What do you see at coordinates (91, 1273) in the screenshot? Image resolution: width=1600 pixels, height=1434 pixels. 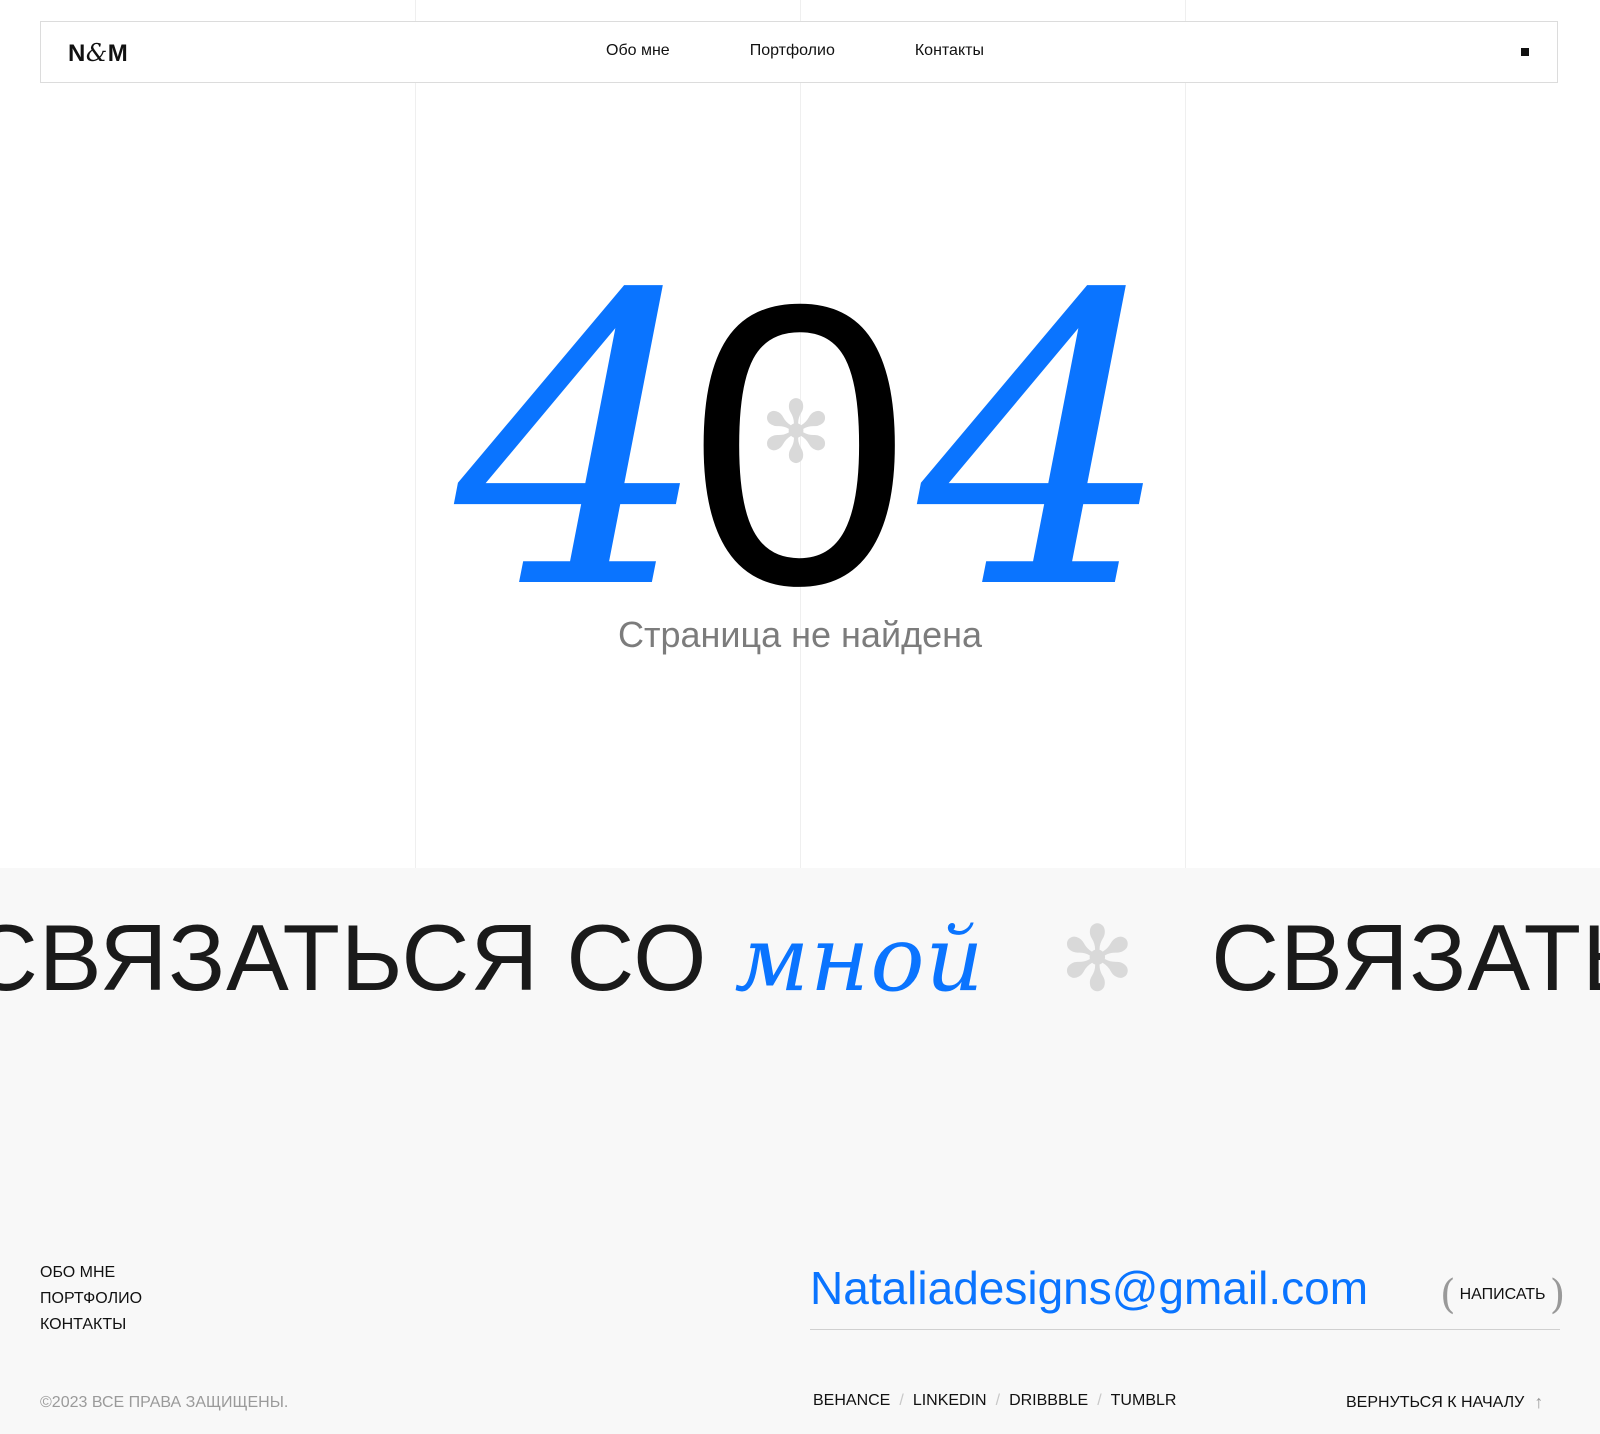 I see `footer-link-about: ОБО МНЕ` at bounding box center [91, 1273].